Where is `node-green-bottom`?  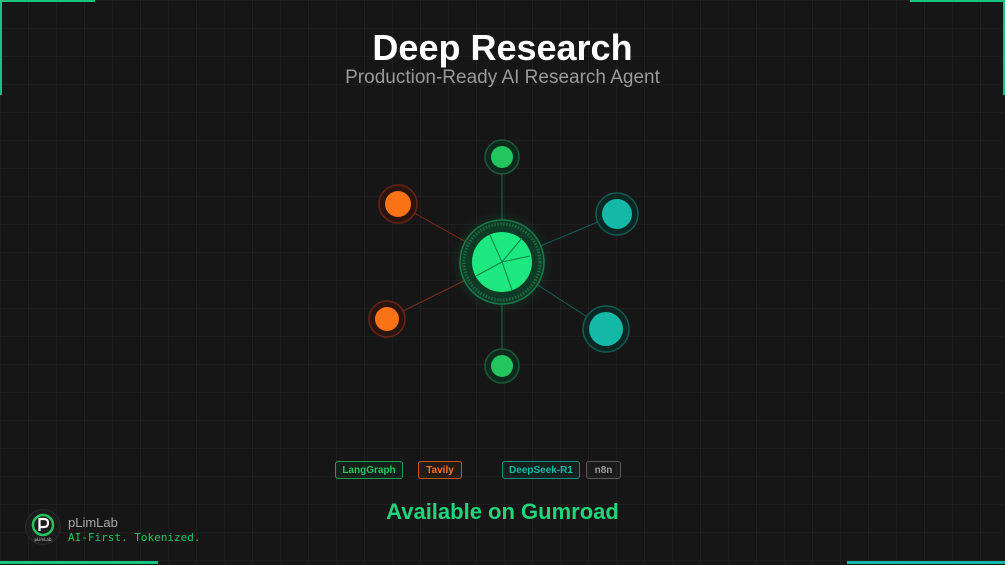
node-green-bottom is located at coordinates (502, 366).